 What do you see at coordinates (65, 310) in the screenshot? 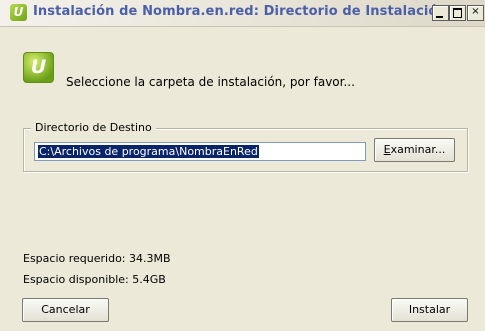
I see `cancel-button: Cancelar` at bounding box center [65, 310].